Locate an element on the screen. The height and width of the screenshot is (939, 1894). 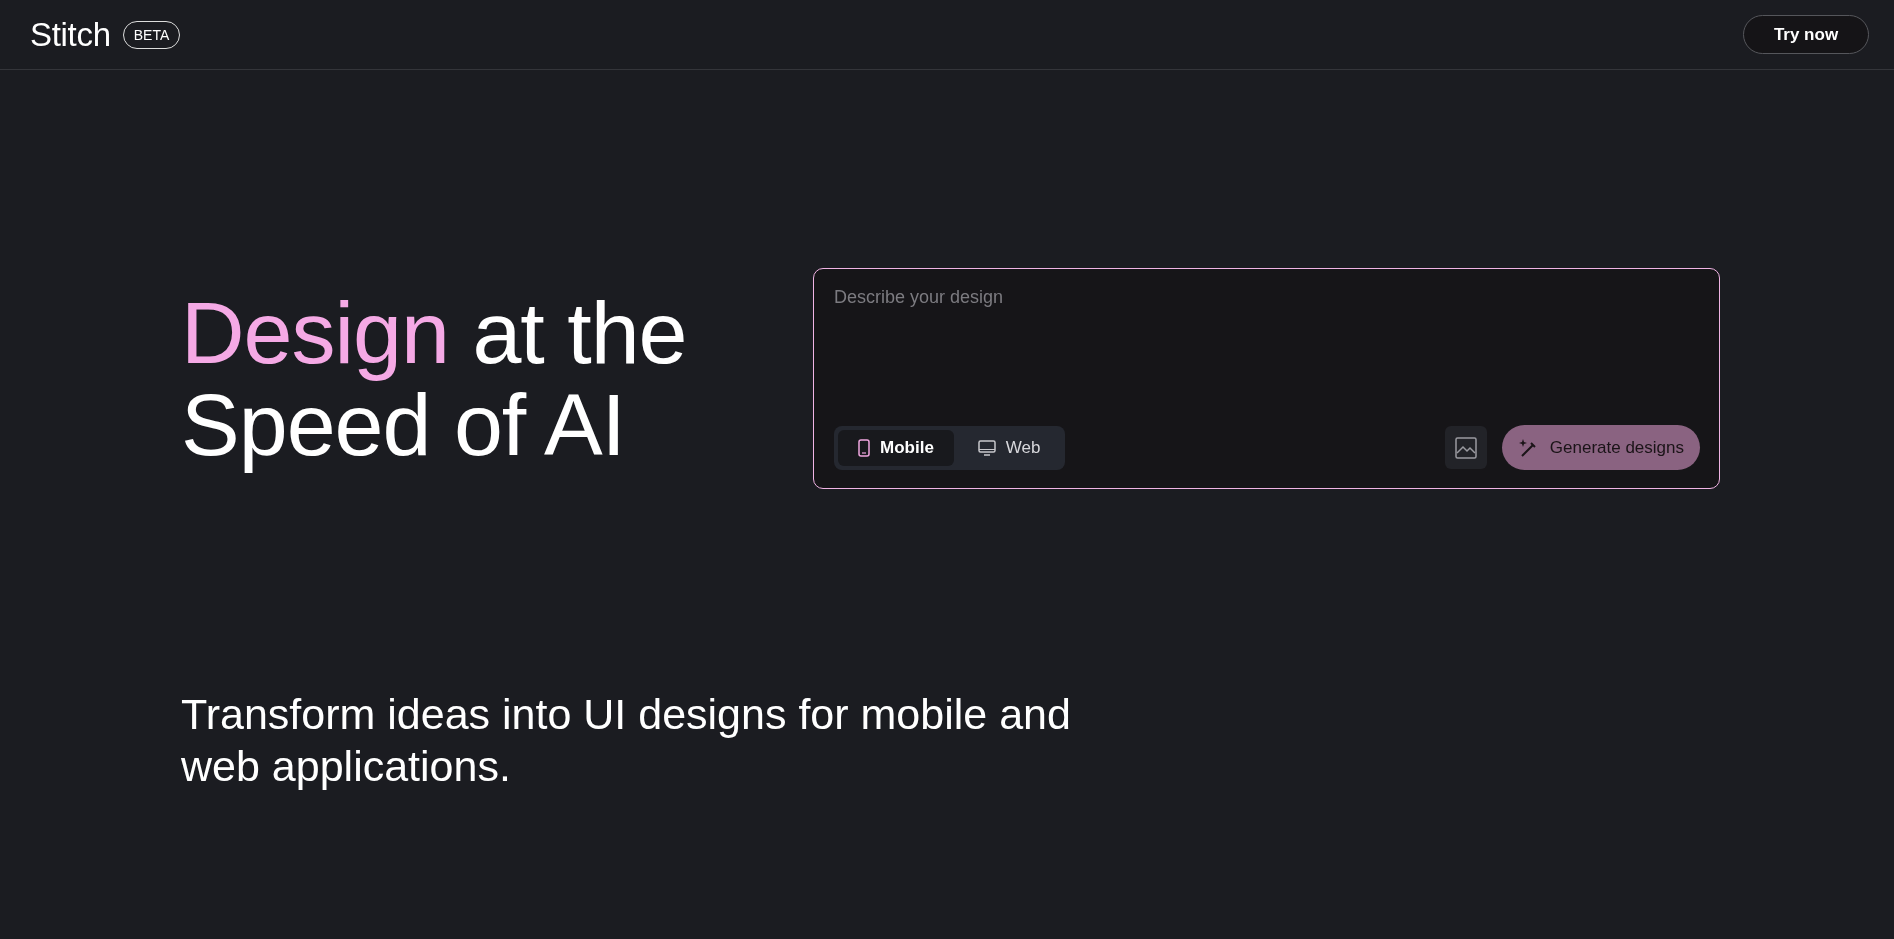
image-icon is located at coordinates (1465, 447).